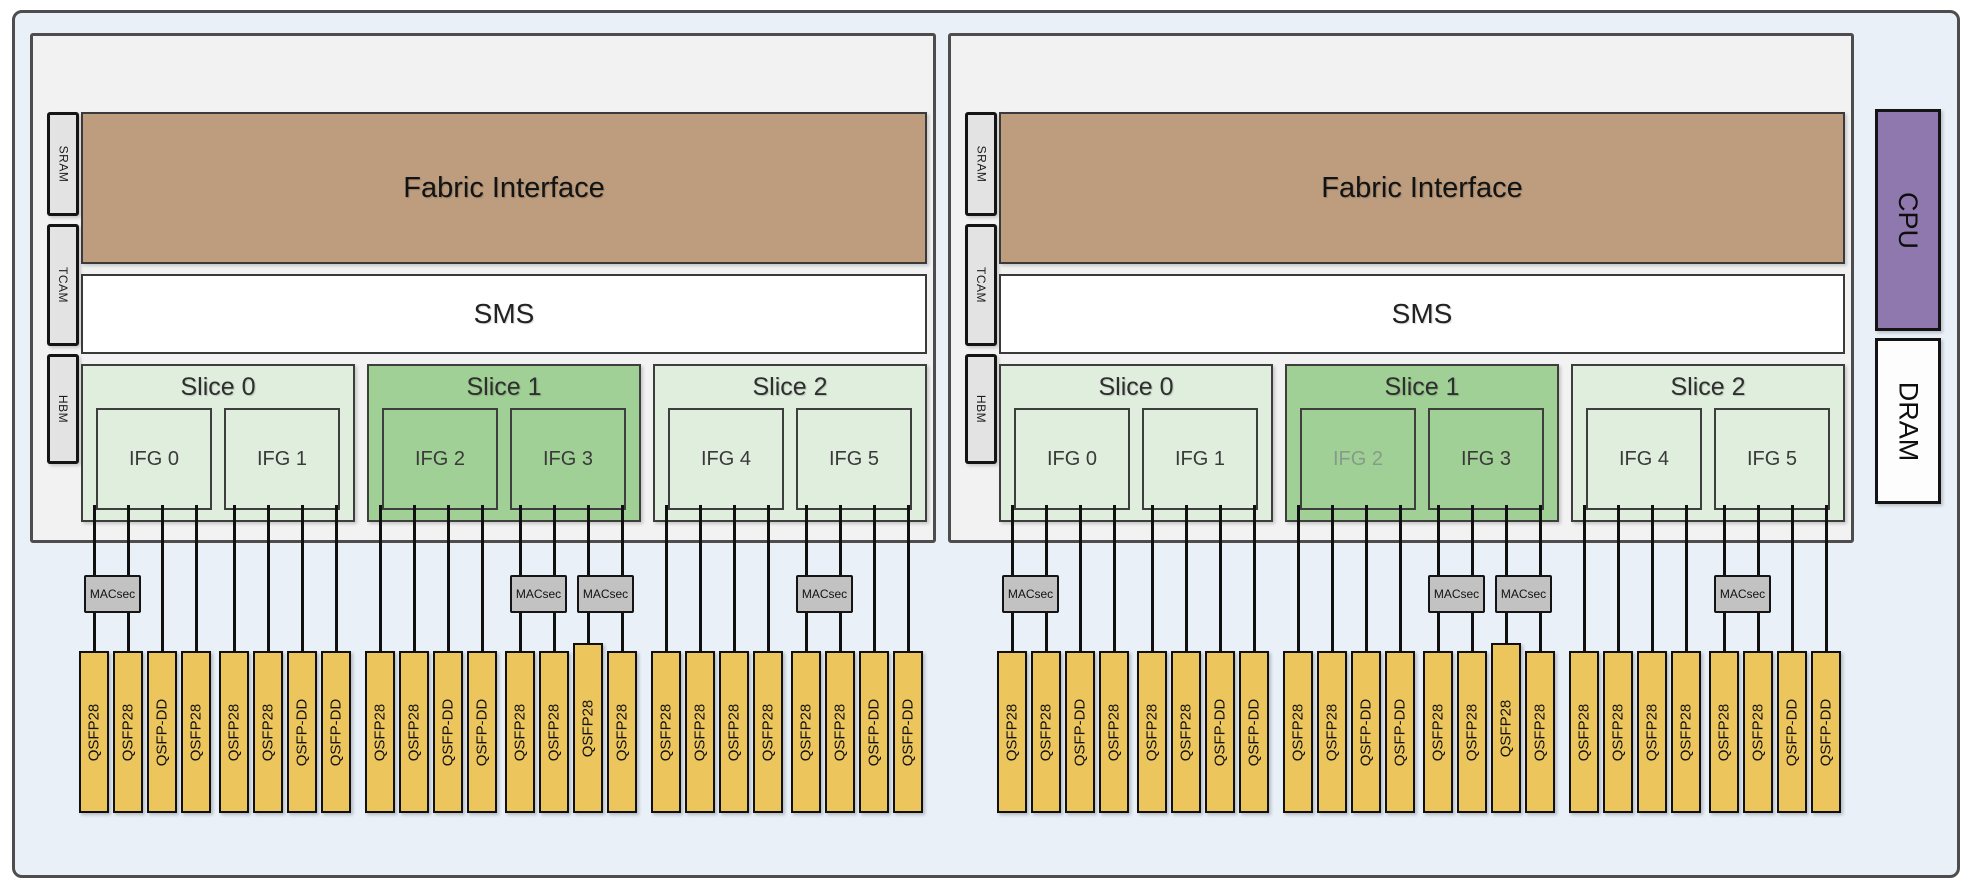 The image size is (1988, 888). I want to click on ifg-block: IFG 1, so click(282, 459).